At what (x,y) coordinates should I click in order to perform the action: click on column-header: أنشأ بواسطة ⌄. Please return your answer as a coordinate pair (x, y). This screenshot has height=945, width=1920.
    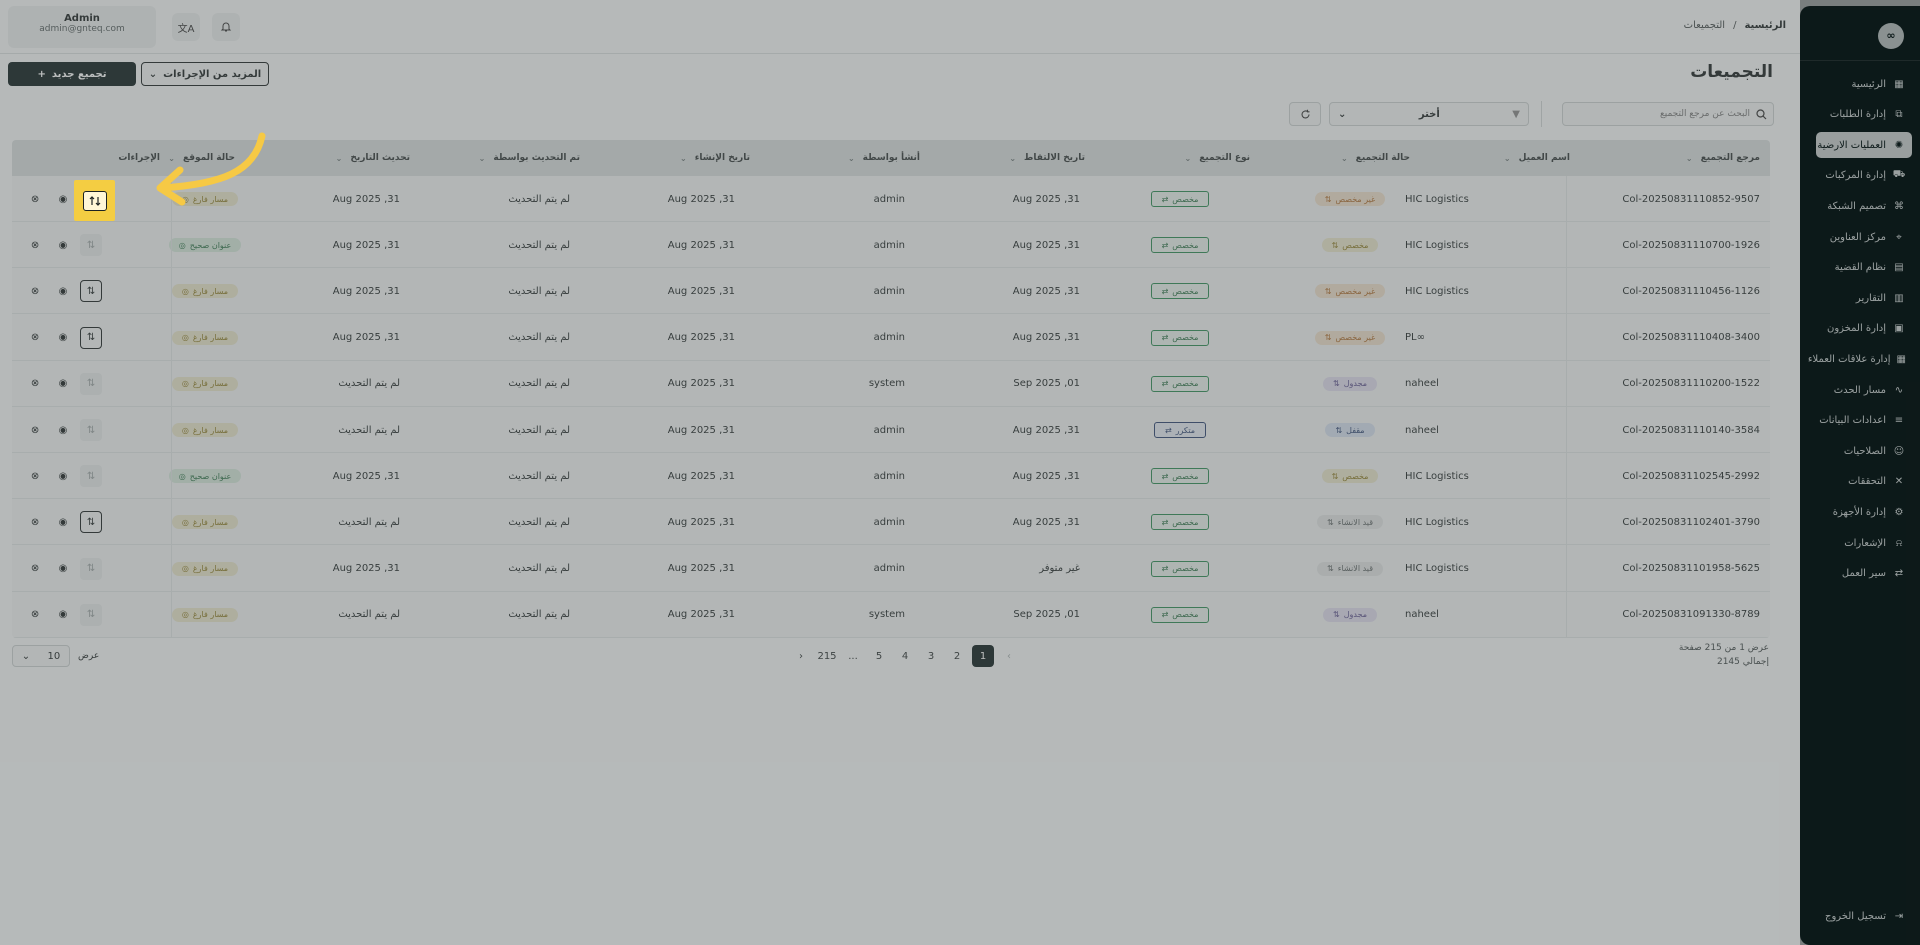
    Looking at the image, I should click on (884, 158).